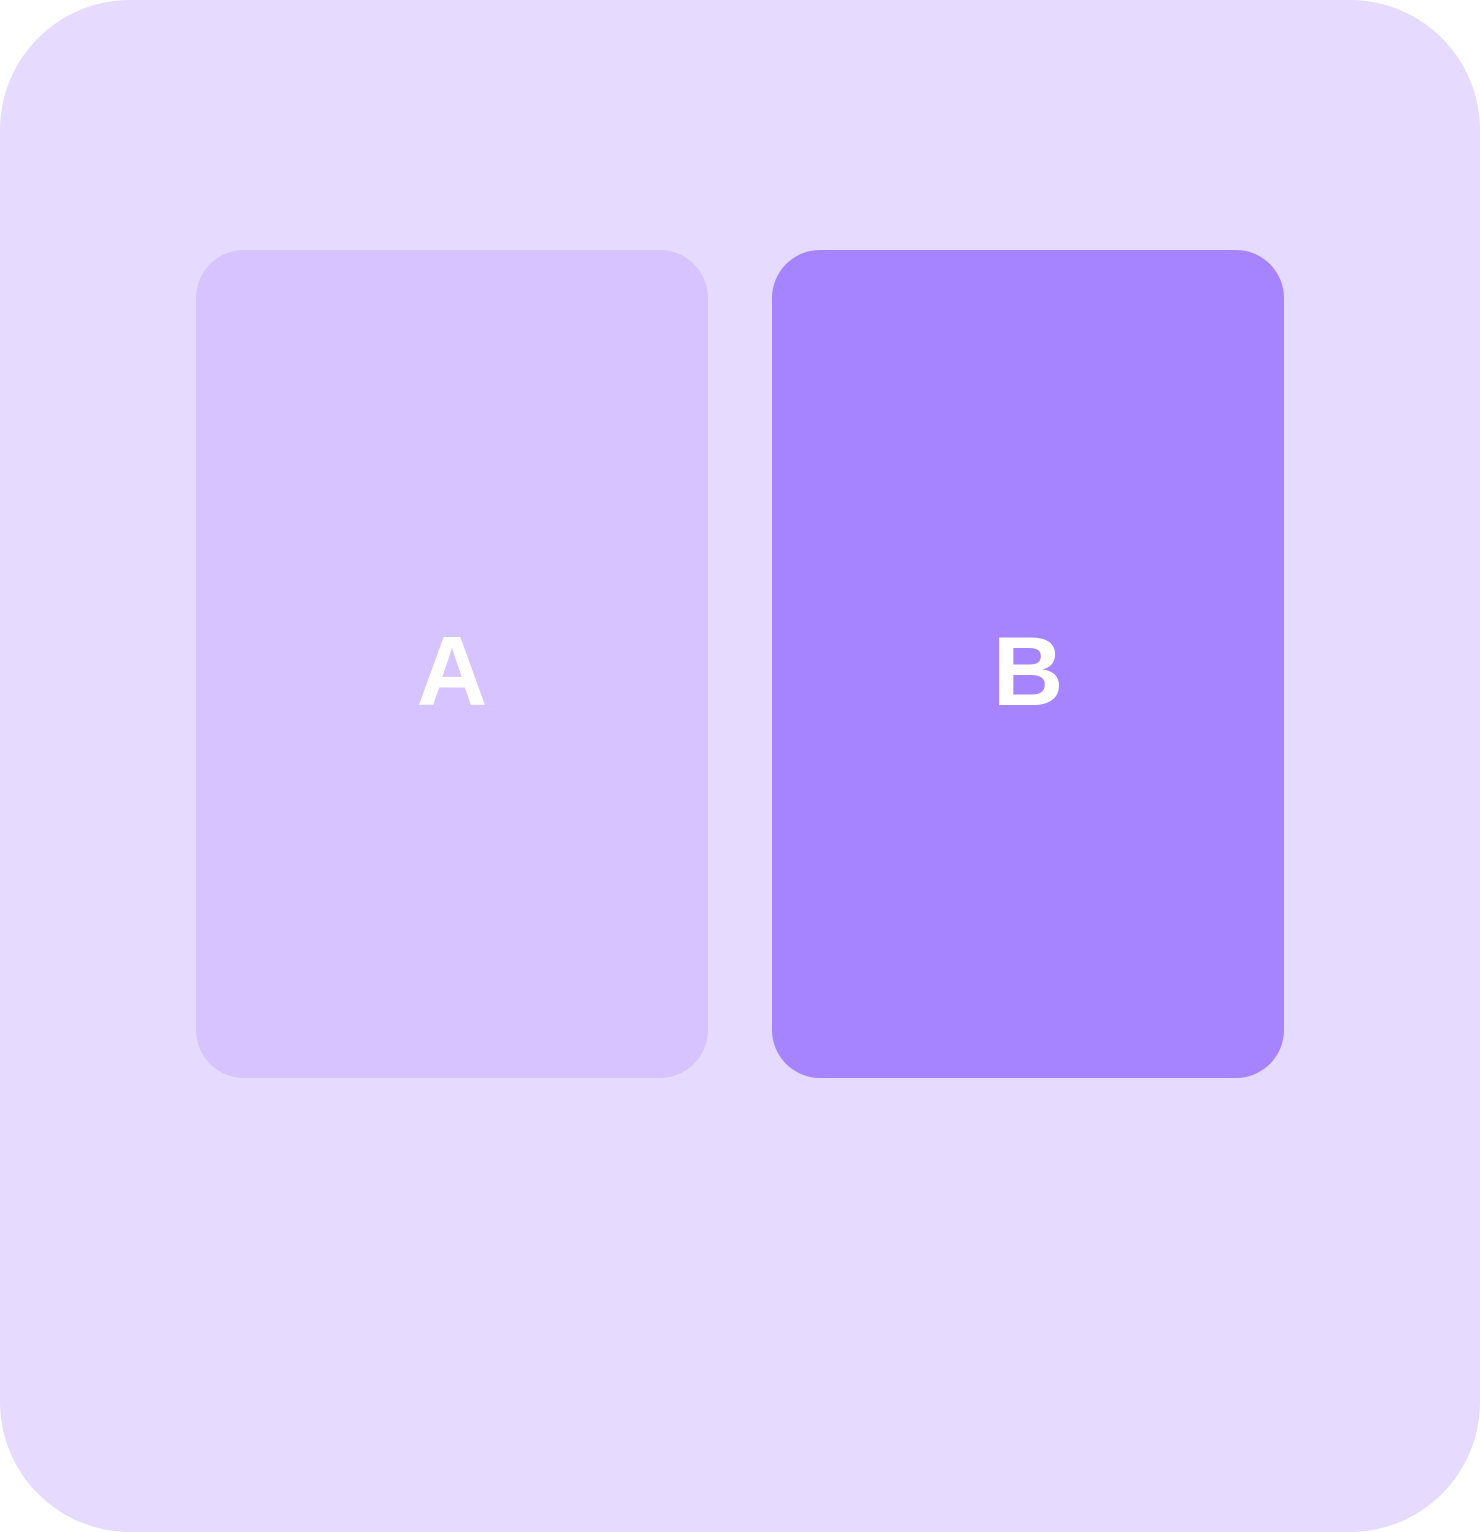 The width and height of the screenshot is (1480, 1532). I want to click on panel-b-label: B, so click(1028, 671).